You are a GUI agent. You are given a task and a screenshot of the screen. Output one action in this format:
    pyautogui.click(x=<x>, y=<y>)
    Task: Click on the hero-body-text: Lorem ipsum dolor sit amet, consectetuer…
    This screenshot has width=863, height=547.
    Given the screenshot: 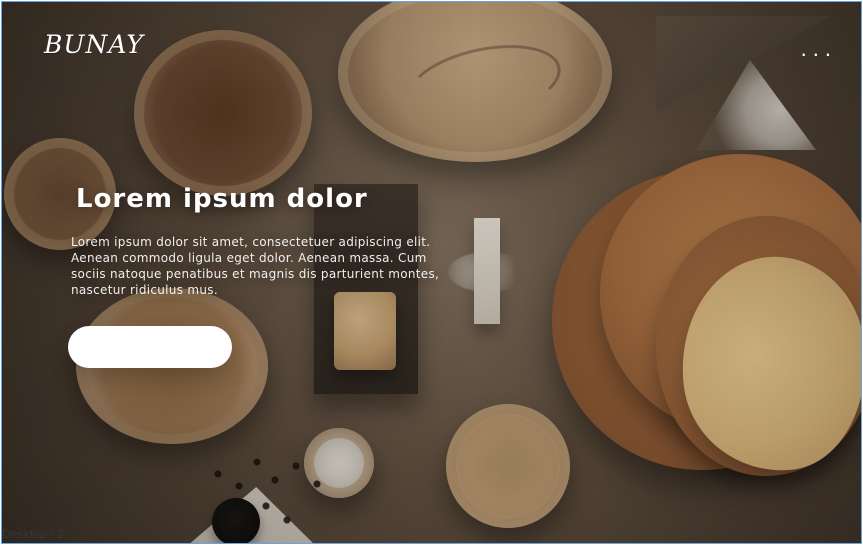 What is the action you would take?
    pyautogui.click(x=255, y=266)
    